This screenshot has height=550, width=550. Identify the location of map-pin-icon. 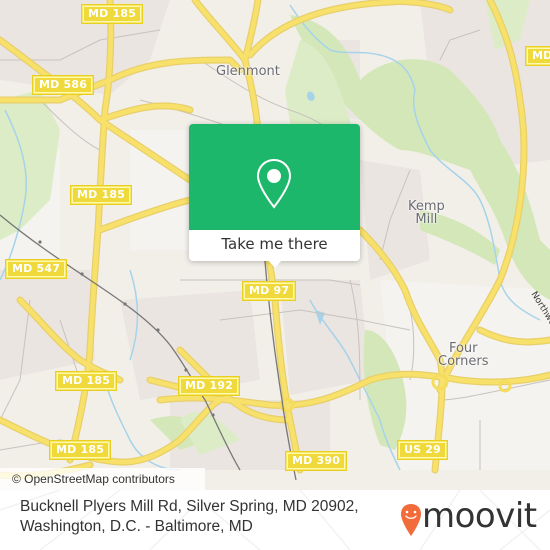
(274, 183).